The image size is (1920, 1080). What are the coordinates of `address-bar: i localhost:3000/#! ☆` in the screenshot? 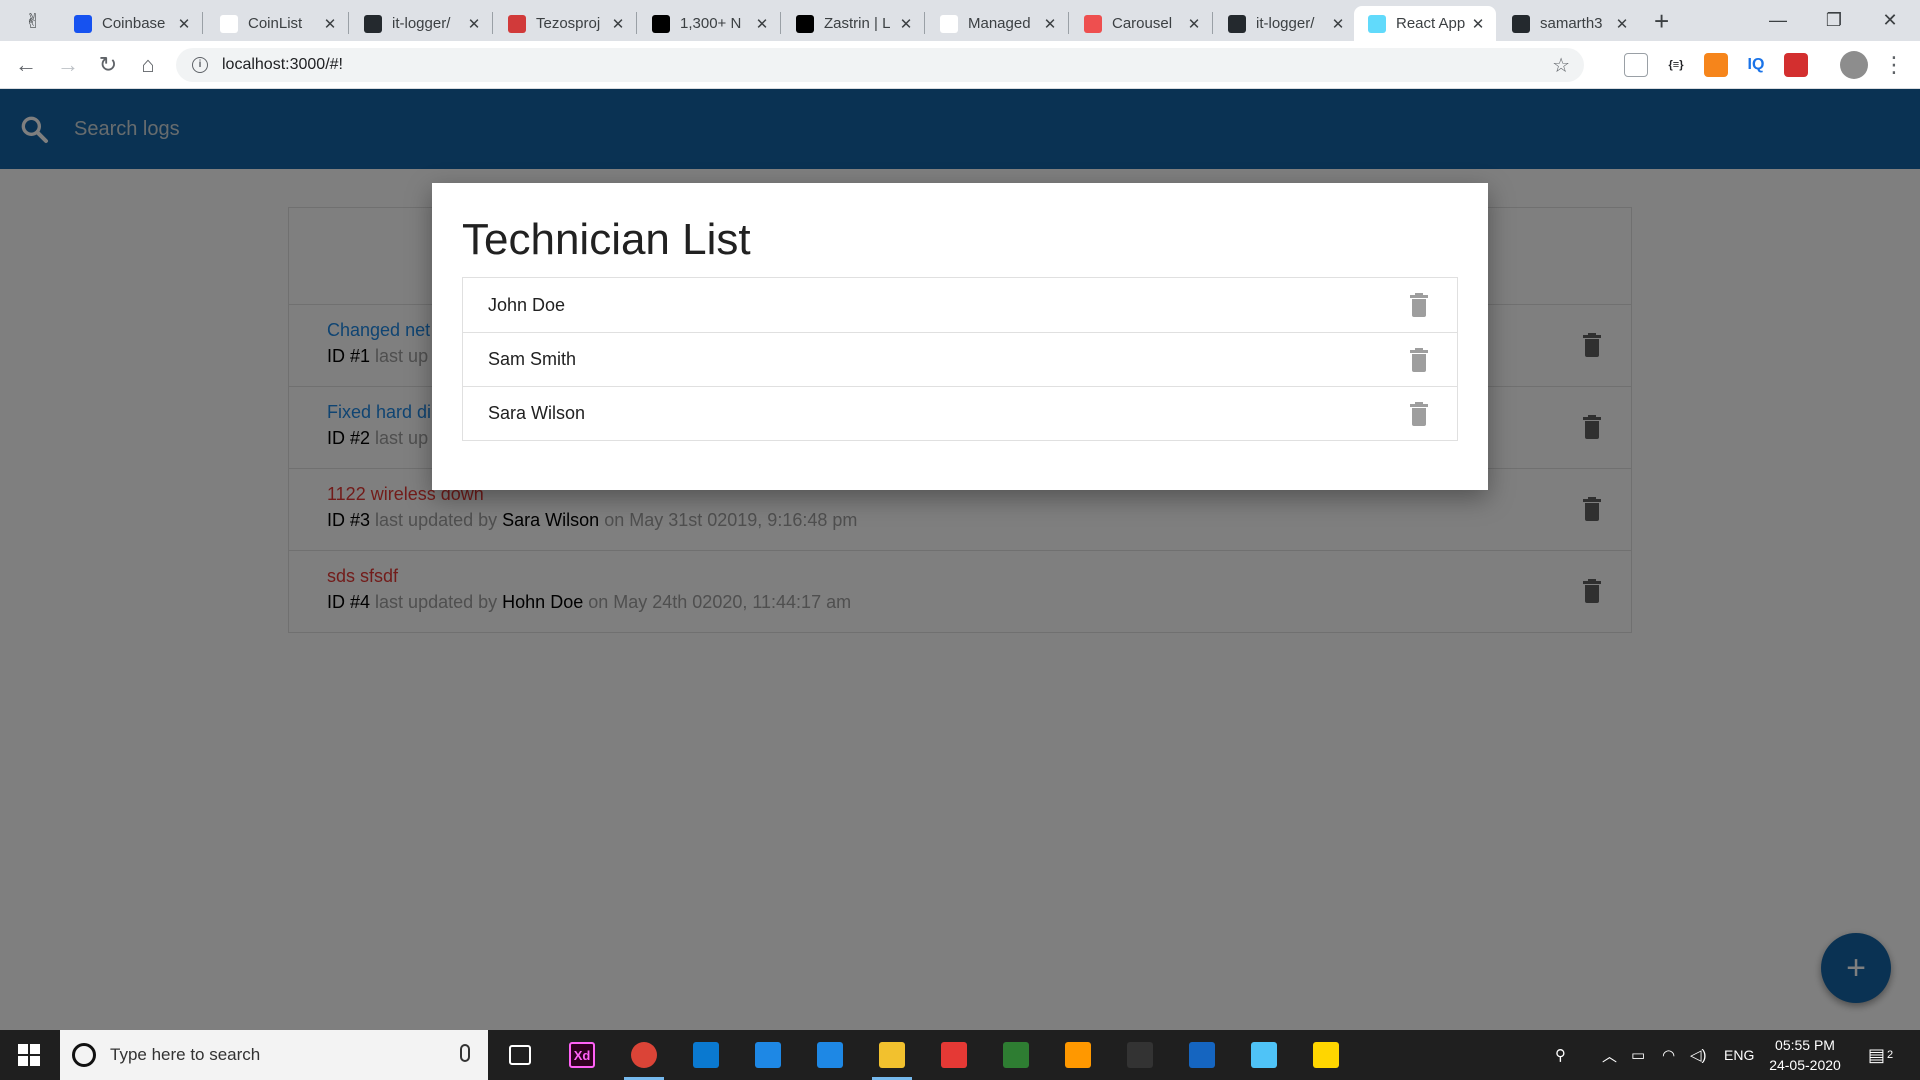 It's located at (880, 65).